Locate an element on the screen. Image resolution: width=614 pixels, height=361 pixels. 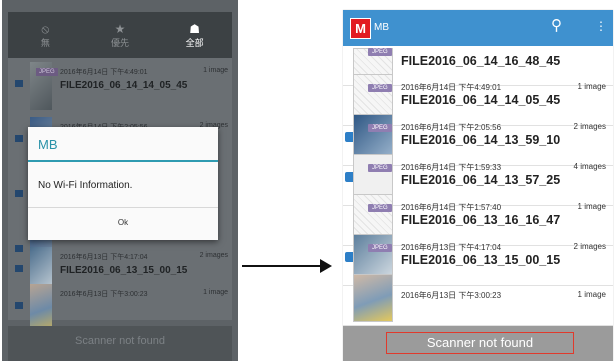
filter-none-button: ⦸ 無 is located at coordinates (45, 35).